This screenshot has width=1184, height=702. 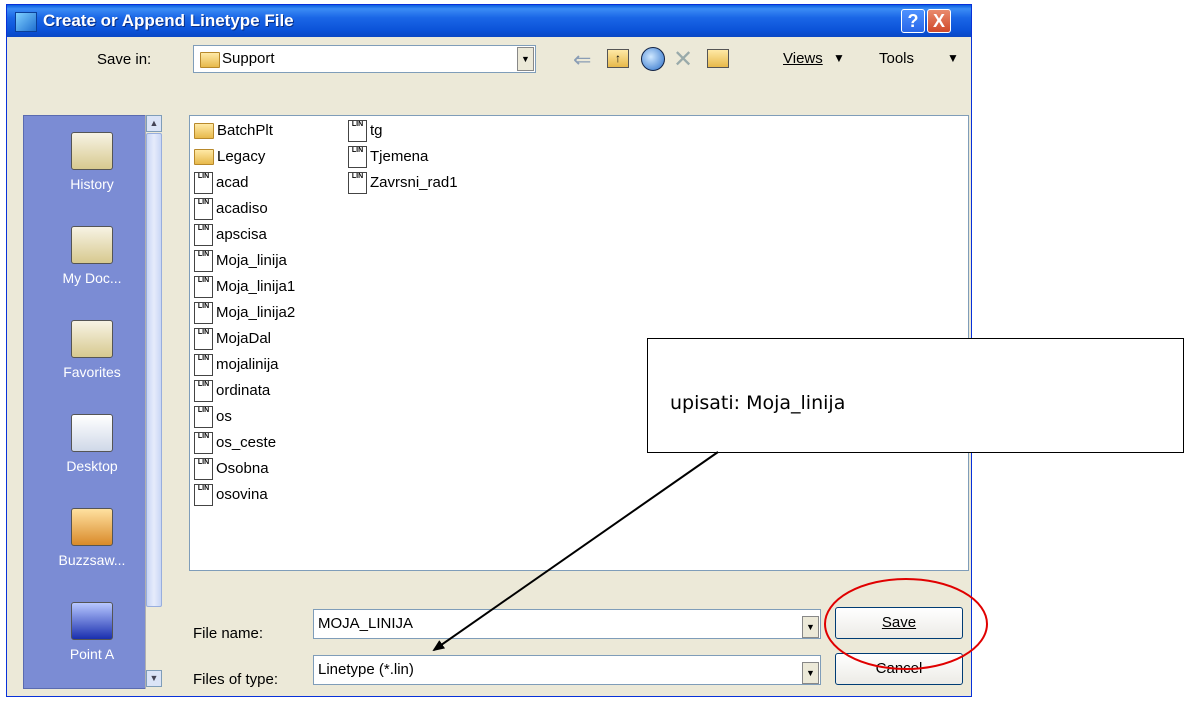 I want to click on annotation-arrow, so click(x=575, y=551).